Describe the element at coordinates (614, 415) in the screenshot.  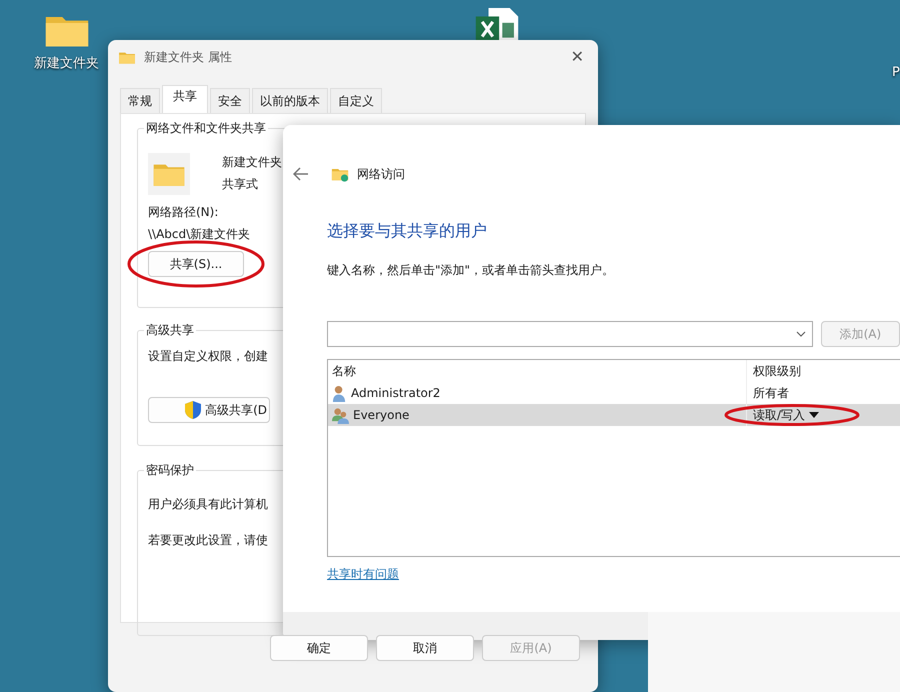
I see `list-row: Everyone 读取/写入` at that location.